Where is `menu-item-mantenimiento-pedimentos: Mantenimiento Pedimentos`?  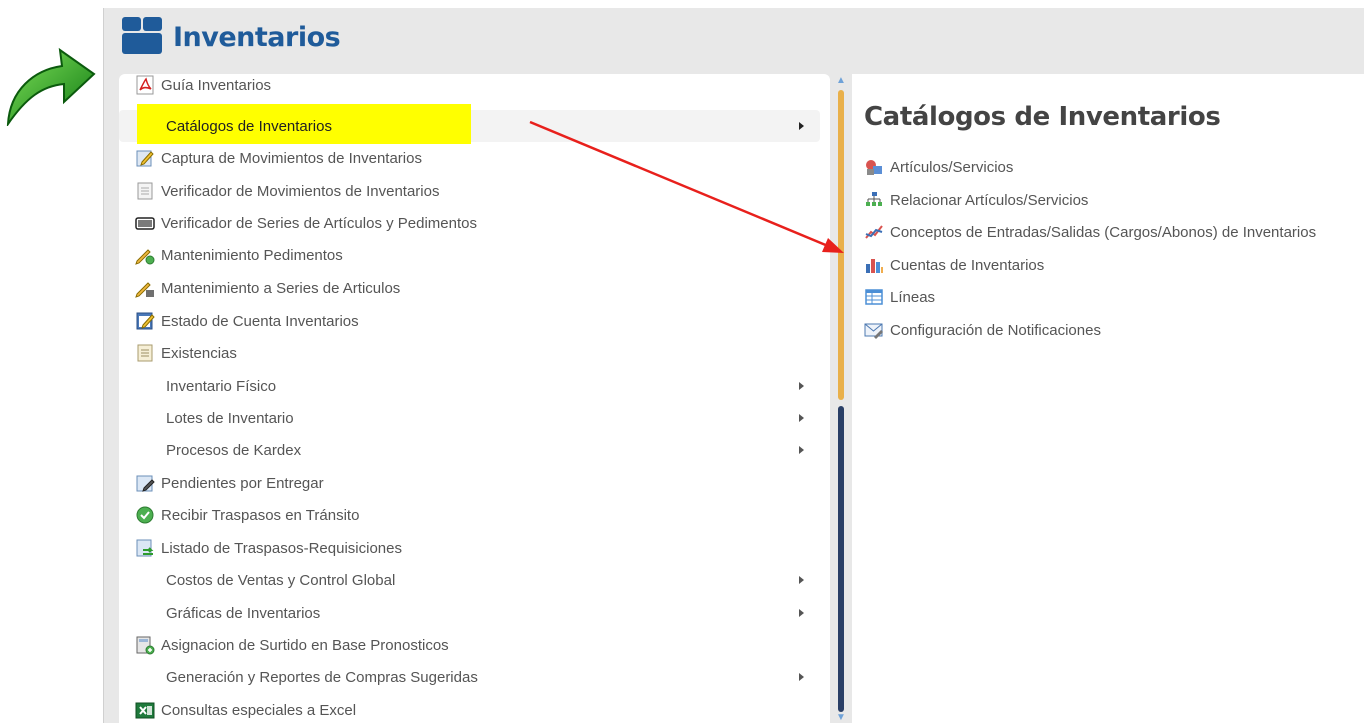 menu-item-mantenimiento-pedimentos: Mantenimiento Pedimentos is located at coordinates (469, 255).